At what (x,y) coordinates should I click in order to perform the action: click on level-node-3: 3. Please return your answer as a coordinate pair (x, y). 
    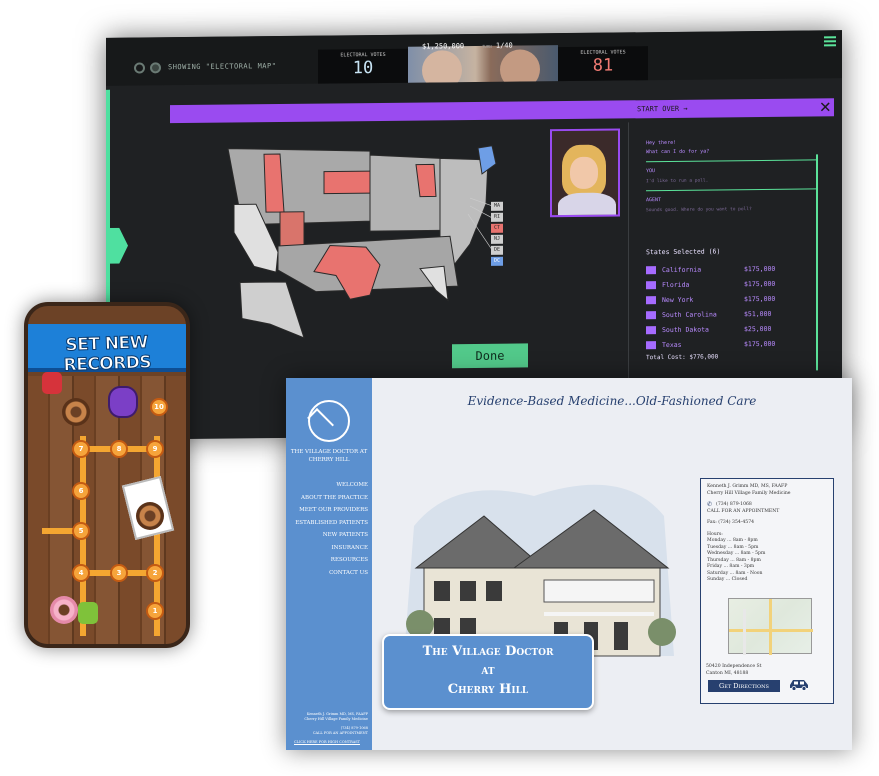
    Looking at the image, I should click on (119, 573).